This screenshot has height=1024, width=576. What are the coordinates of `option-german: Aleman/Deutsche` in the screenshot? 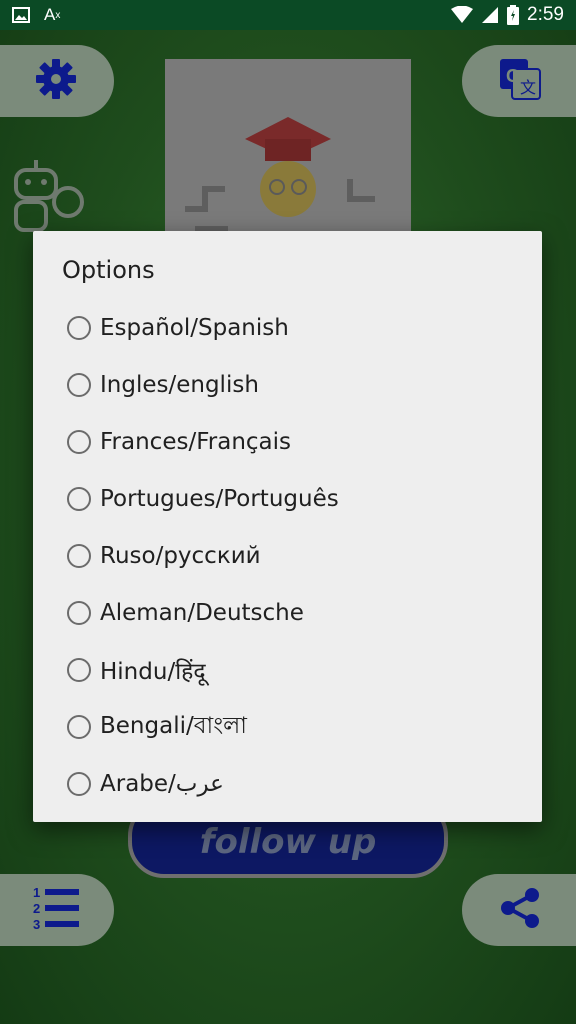 It's located at (297, 612).